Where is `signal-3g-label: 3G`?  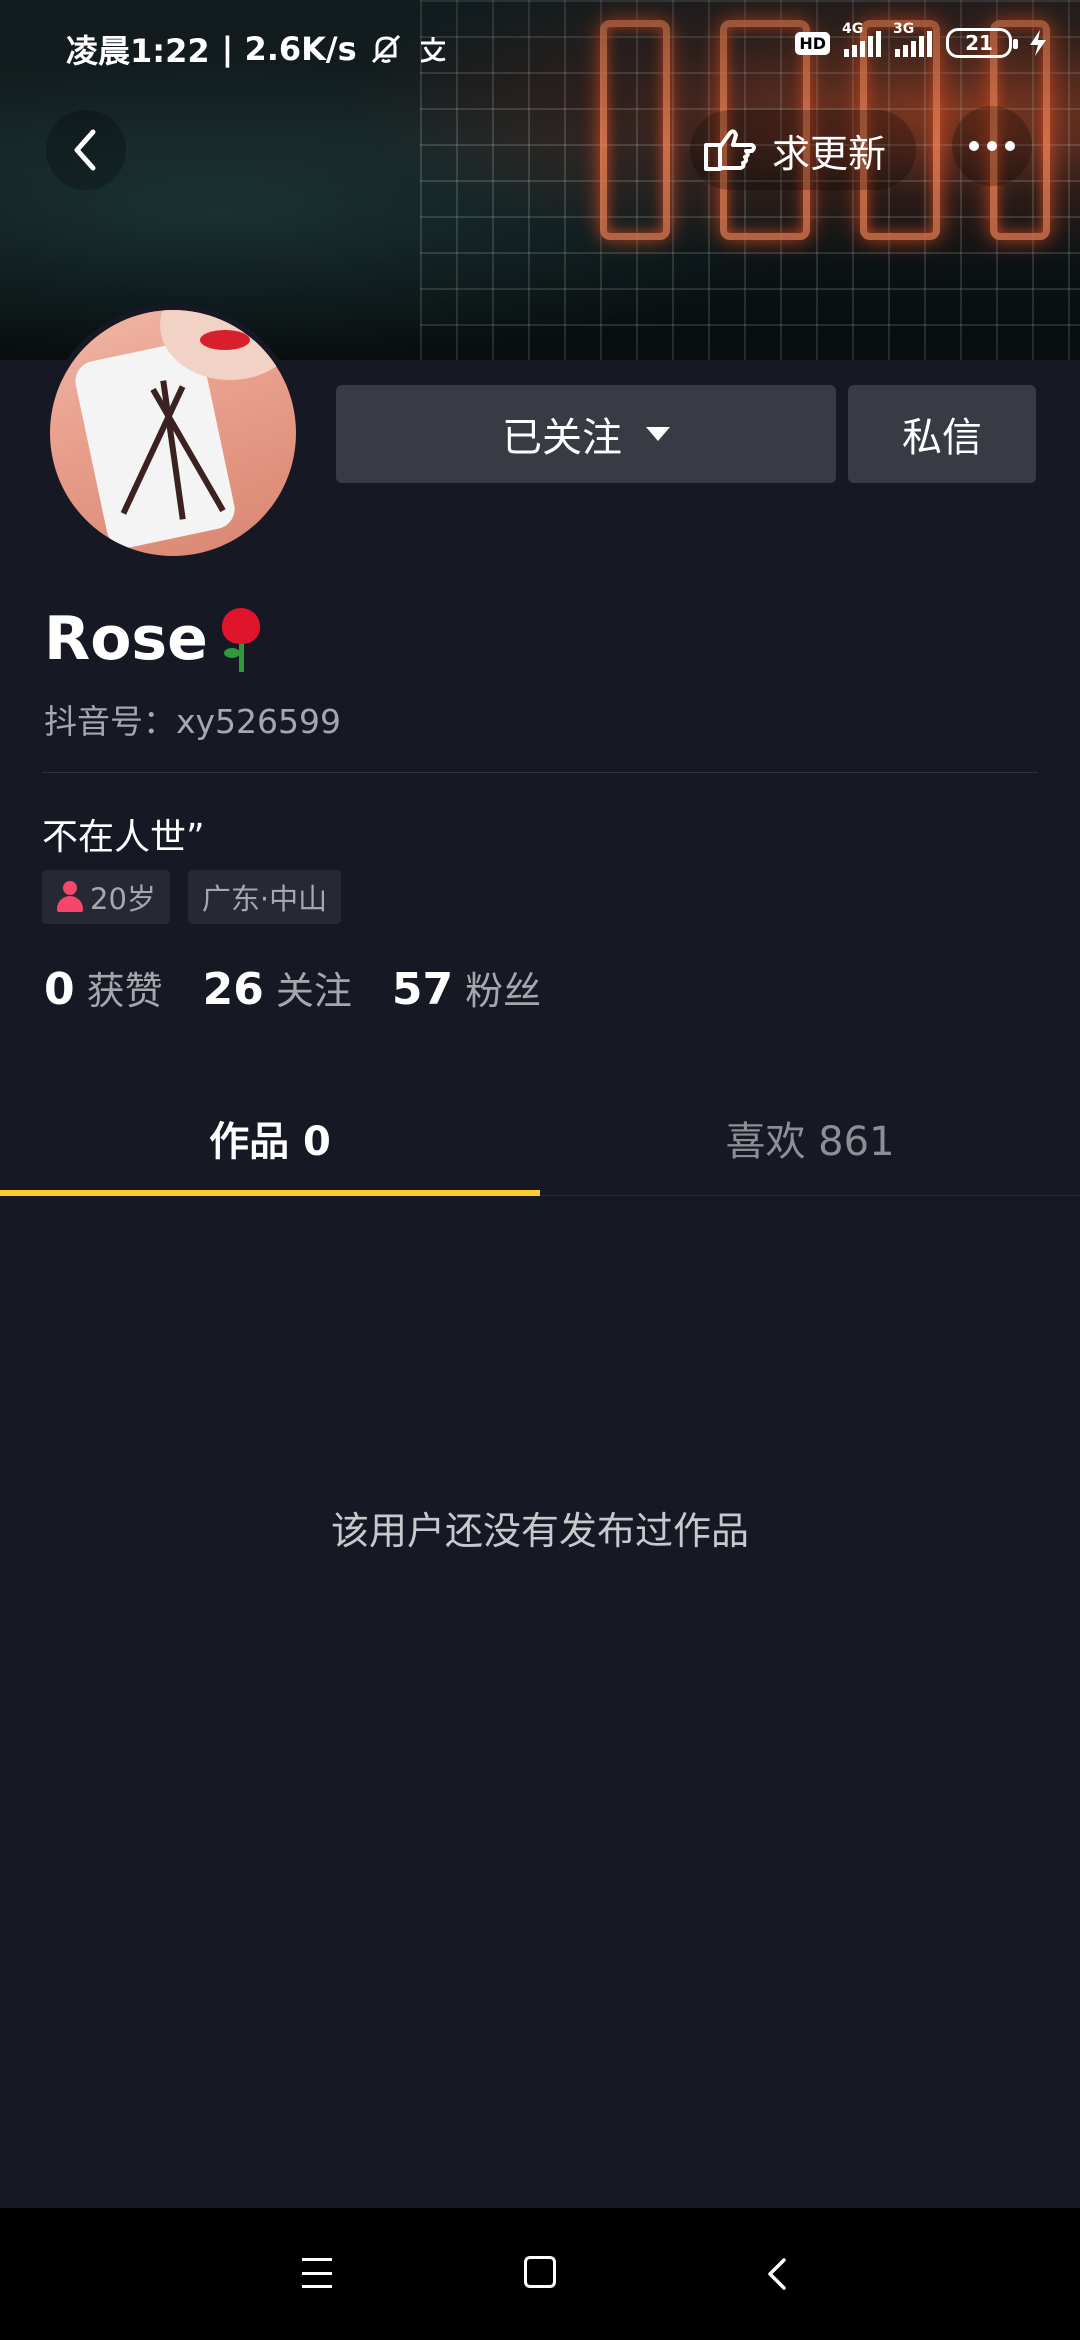
signal-3g-label: 3G is located at coordinates (904, 29).